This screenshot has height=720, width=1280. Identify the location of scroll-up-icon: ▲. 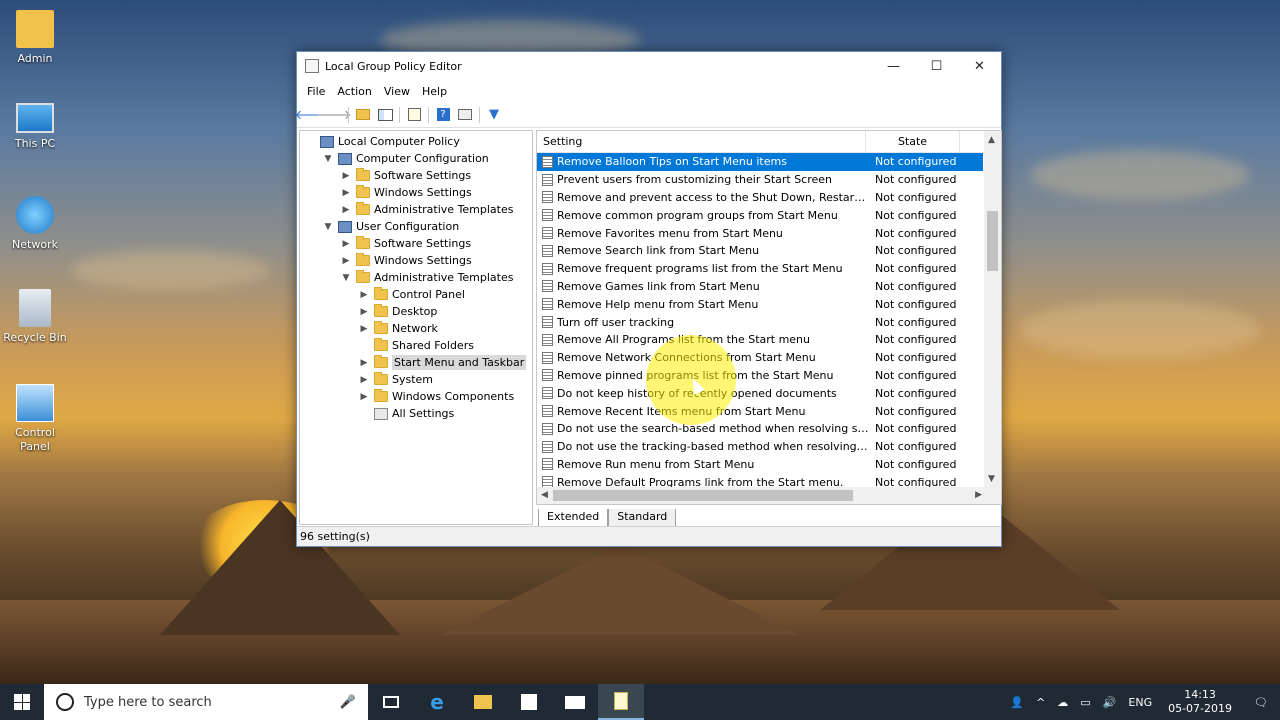
(991, 140).